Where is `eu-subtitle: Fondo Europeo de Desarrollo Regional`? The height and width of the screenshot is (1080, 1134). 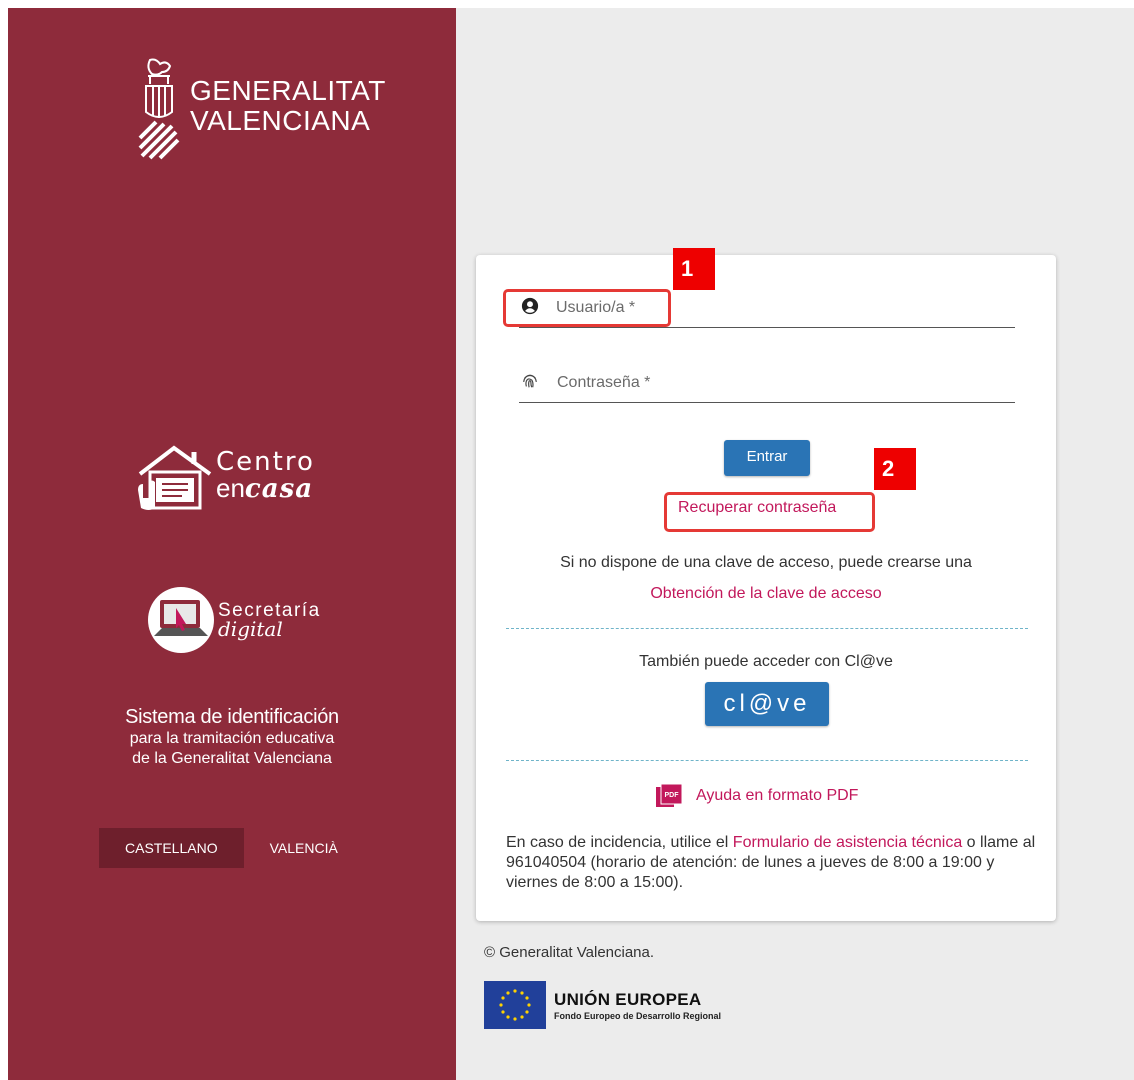 eu-subtitle: Fondo Europeo de Desarrollo Regional is located at coordinates (638, 1015).